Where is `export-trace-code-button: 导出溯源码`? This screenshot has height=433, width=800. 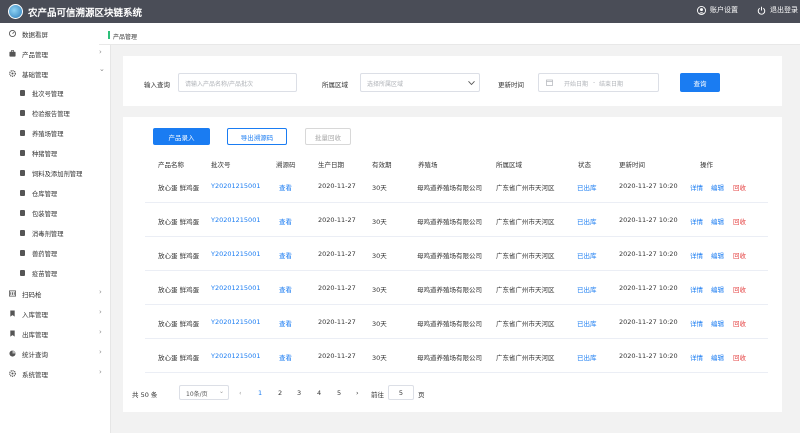
export-trace-code-button: 导出溯源码 is located at coordinates (257, 136).